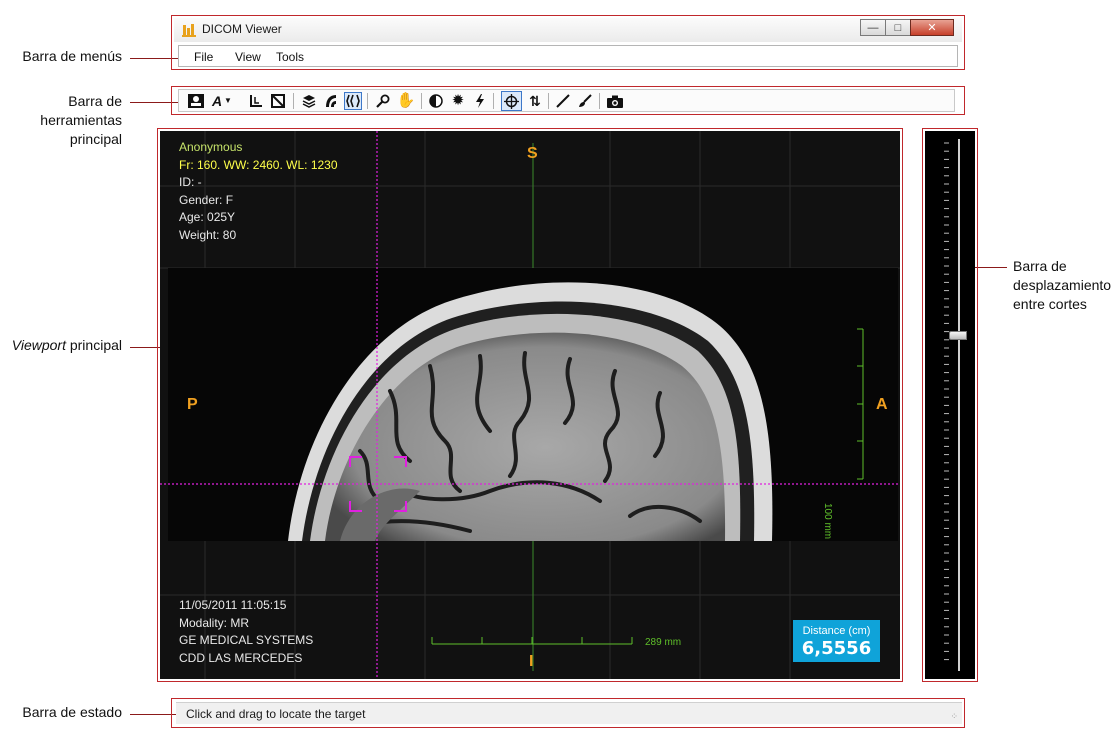  What do you see at coordinates (568, 42) in the screenshot?
I see `frame-window-header` at bounding box center [568, 42].